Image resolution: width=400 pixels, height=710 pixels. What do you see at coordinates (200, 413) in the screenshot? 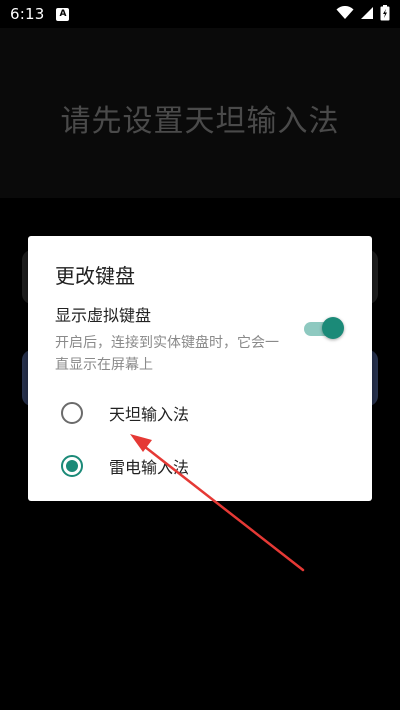
I see `keyboard-option-tiantan: 天坦输入法` at bounding box center [200, 413].